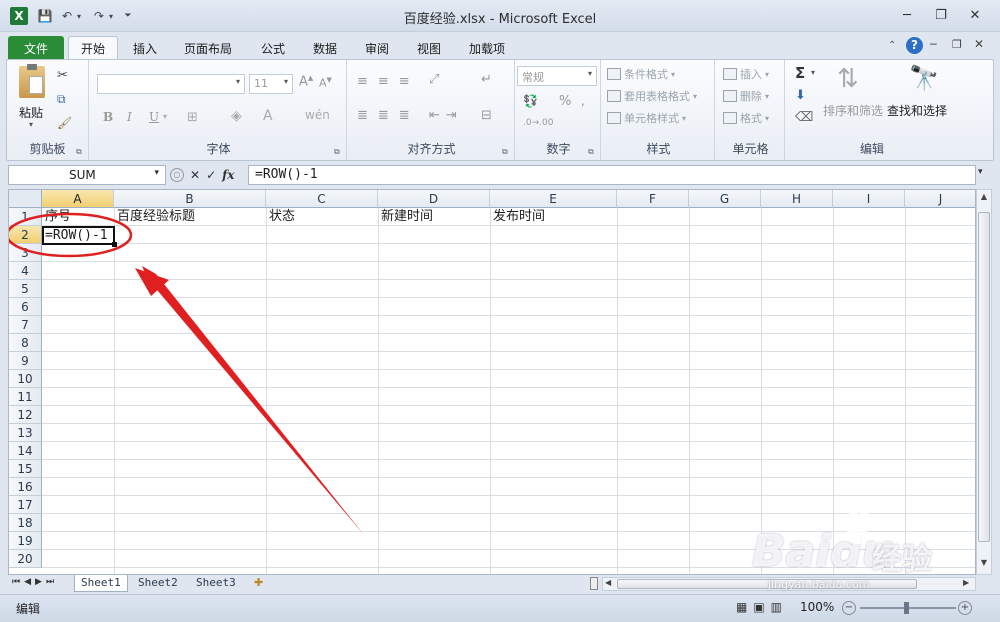  I want to click on formula-input: =ROW()-1, so click(612, 175).